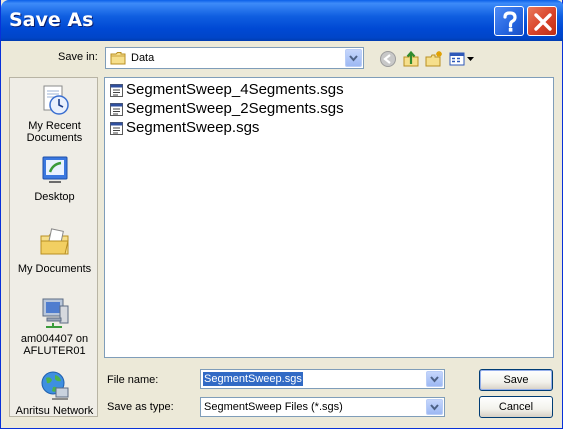 The height and width of the screenshot is (429, 563). Describe the element at coordinates (193, 127) in the screenshot. I see `file-name: SegmentSweep.sgs` at that location.